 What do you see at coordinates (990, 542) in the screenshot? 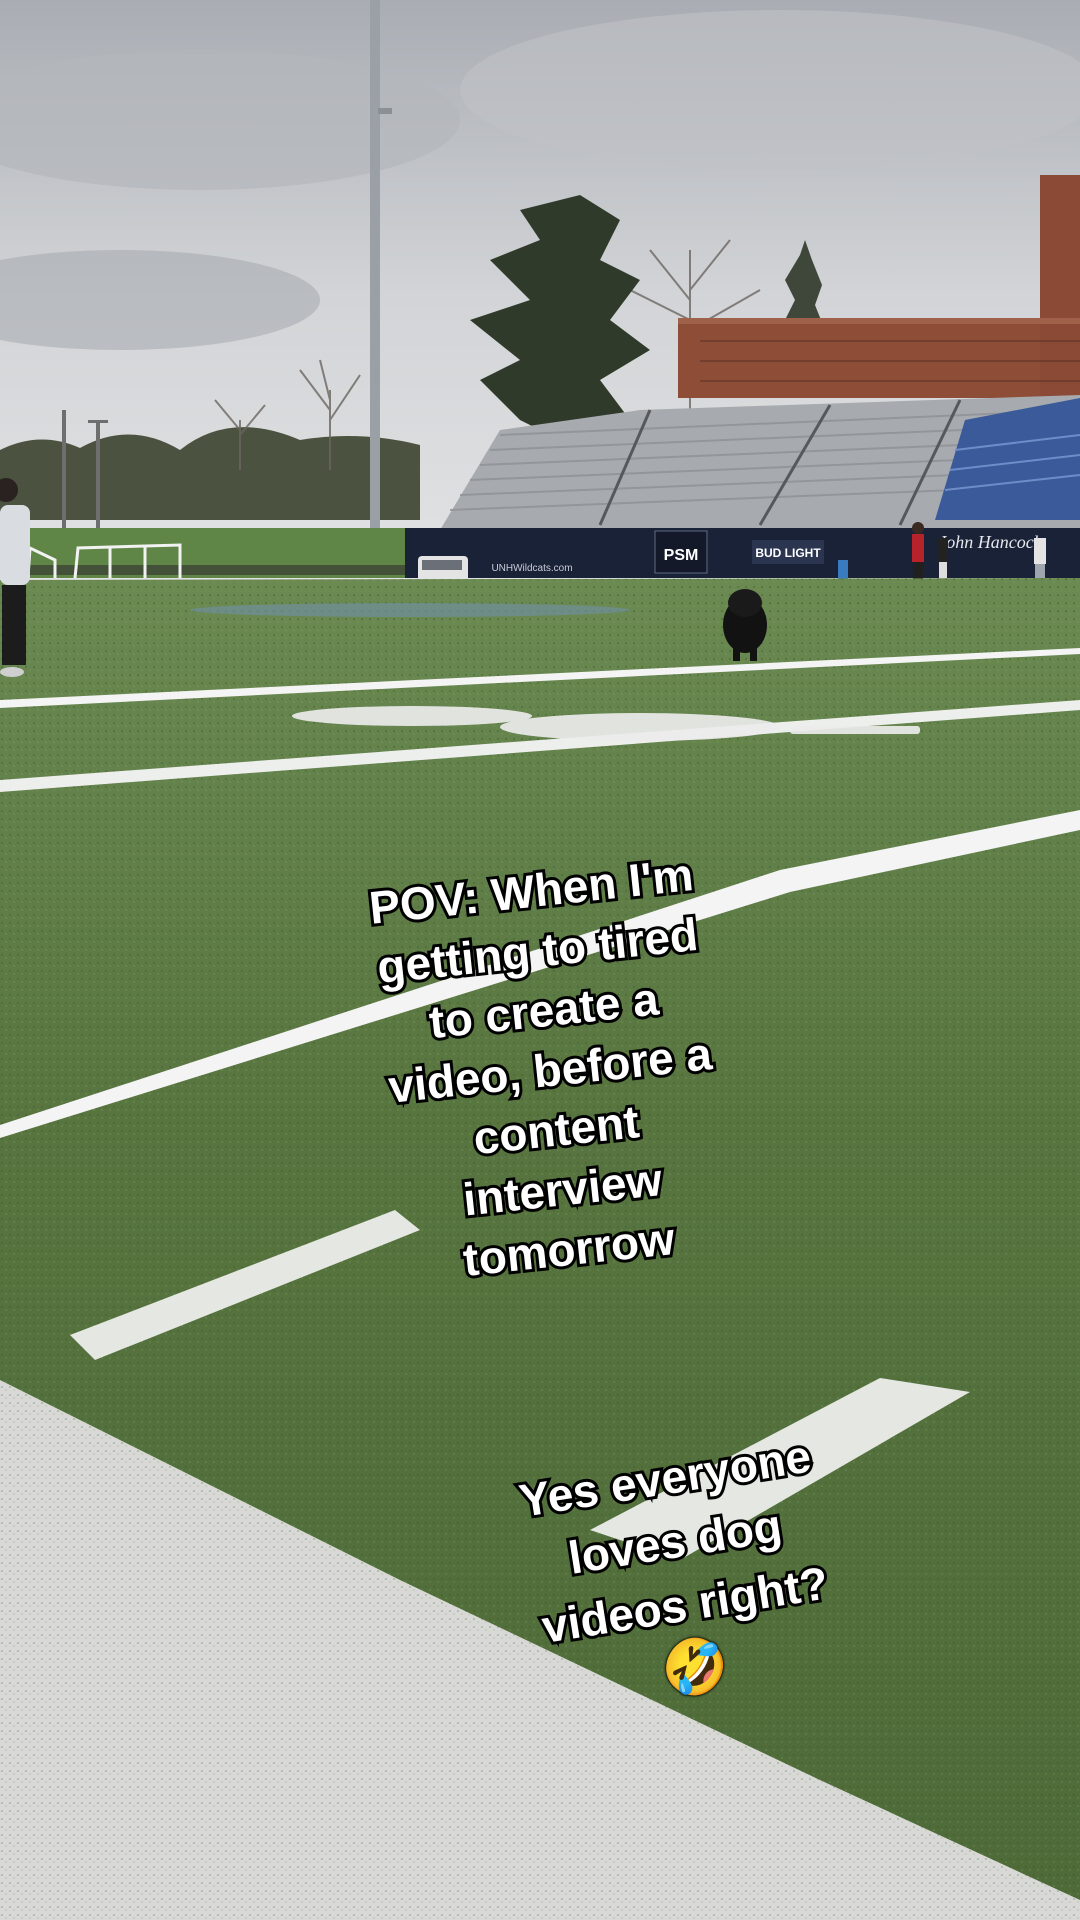
I see `banner-john-hancock: John Hancock` at bounding box center [990, 542].